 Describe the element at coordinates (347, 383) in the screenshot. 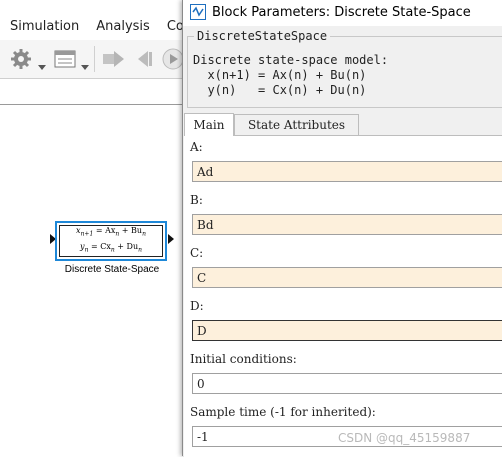

I see `param-field-initial-conditions: 0` at that location.